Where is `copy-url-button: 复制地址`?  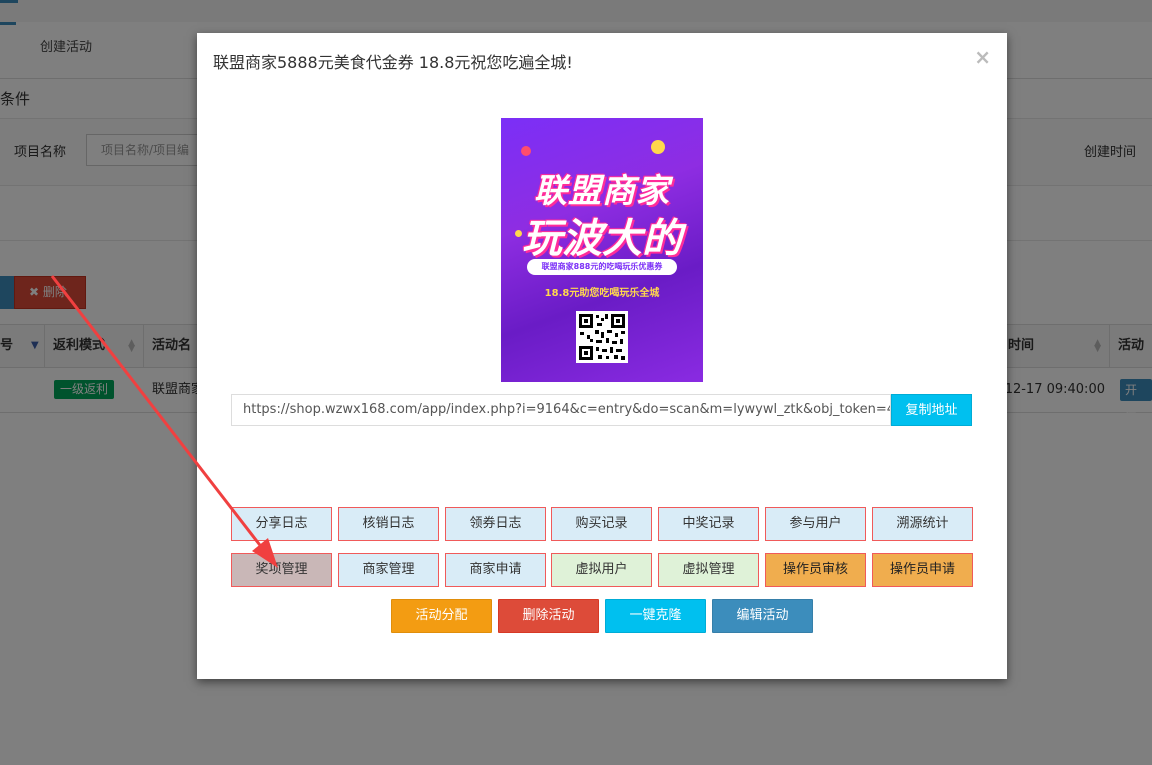 copy-url-button: 复制地址 is located at coordinates (931, 410).